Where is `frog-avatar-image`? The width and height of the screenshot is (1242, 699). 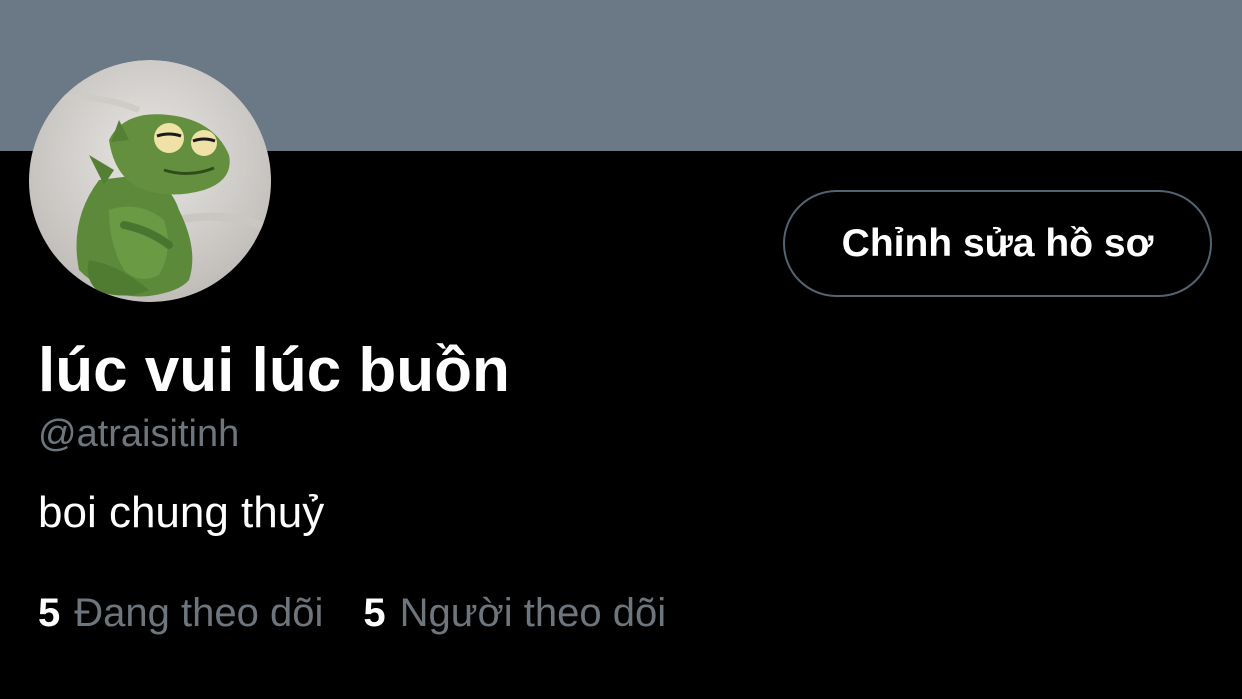
frog-avatar-image is located at coordinates (150, 181).